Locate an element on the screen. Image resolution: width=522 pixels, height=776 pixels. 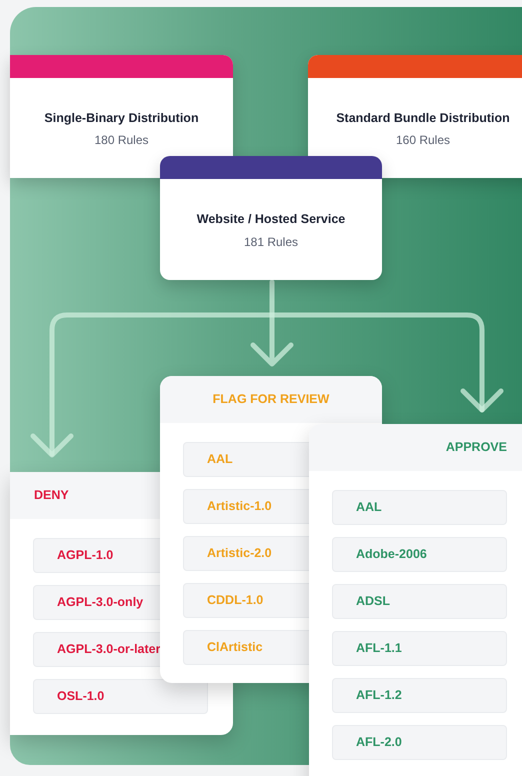
rules-count: 180 Rules is located at coordinates (121, 141).